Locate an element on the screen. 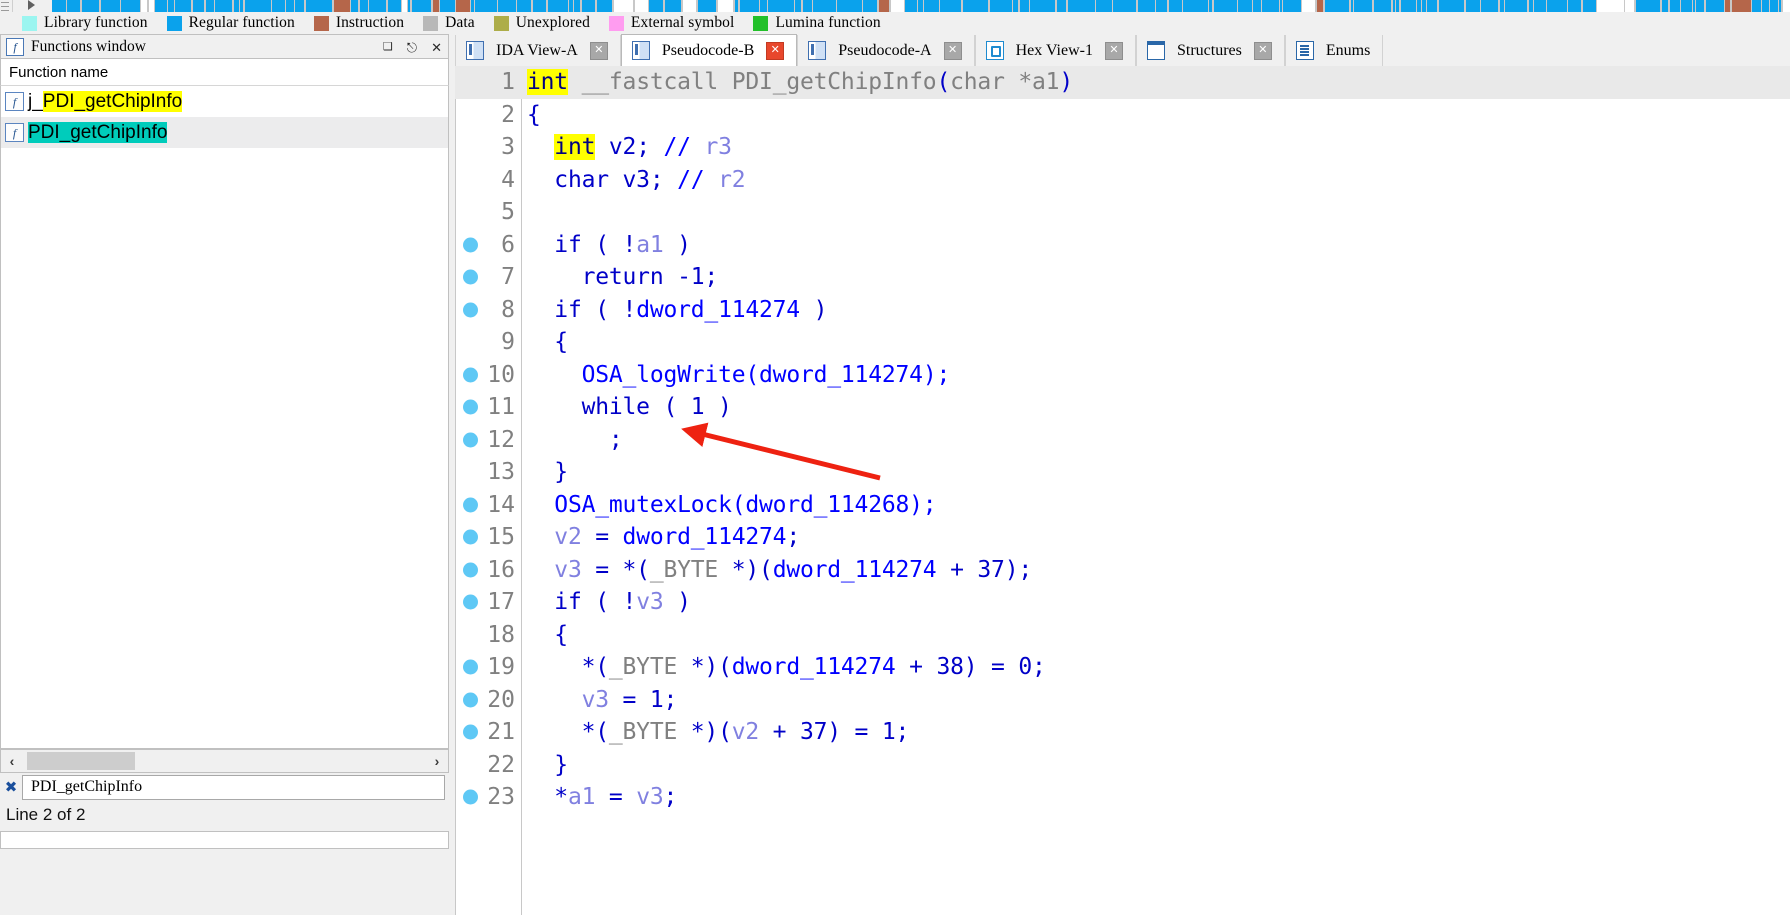  code-line-text: int __fastcall PDI_getChipInfo(char * a1) is located at coordinates (800, 82).